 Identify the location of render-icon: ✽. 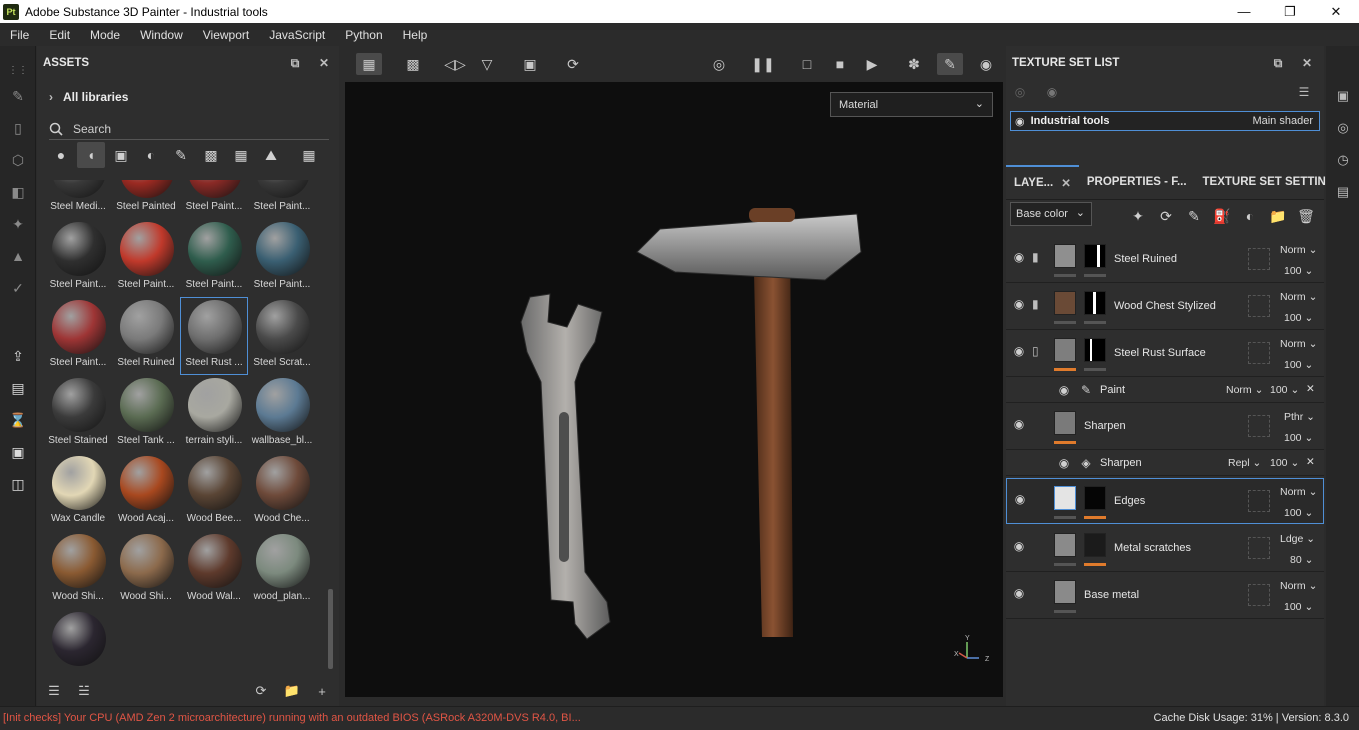
(914, 64).